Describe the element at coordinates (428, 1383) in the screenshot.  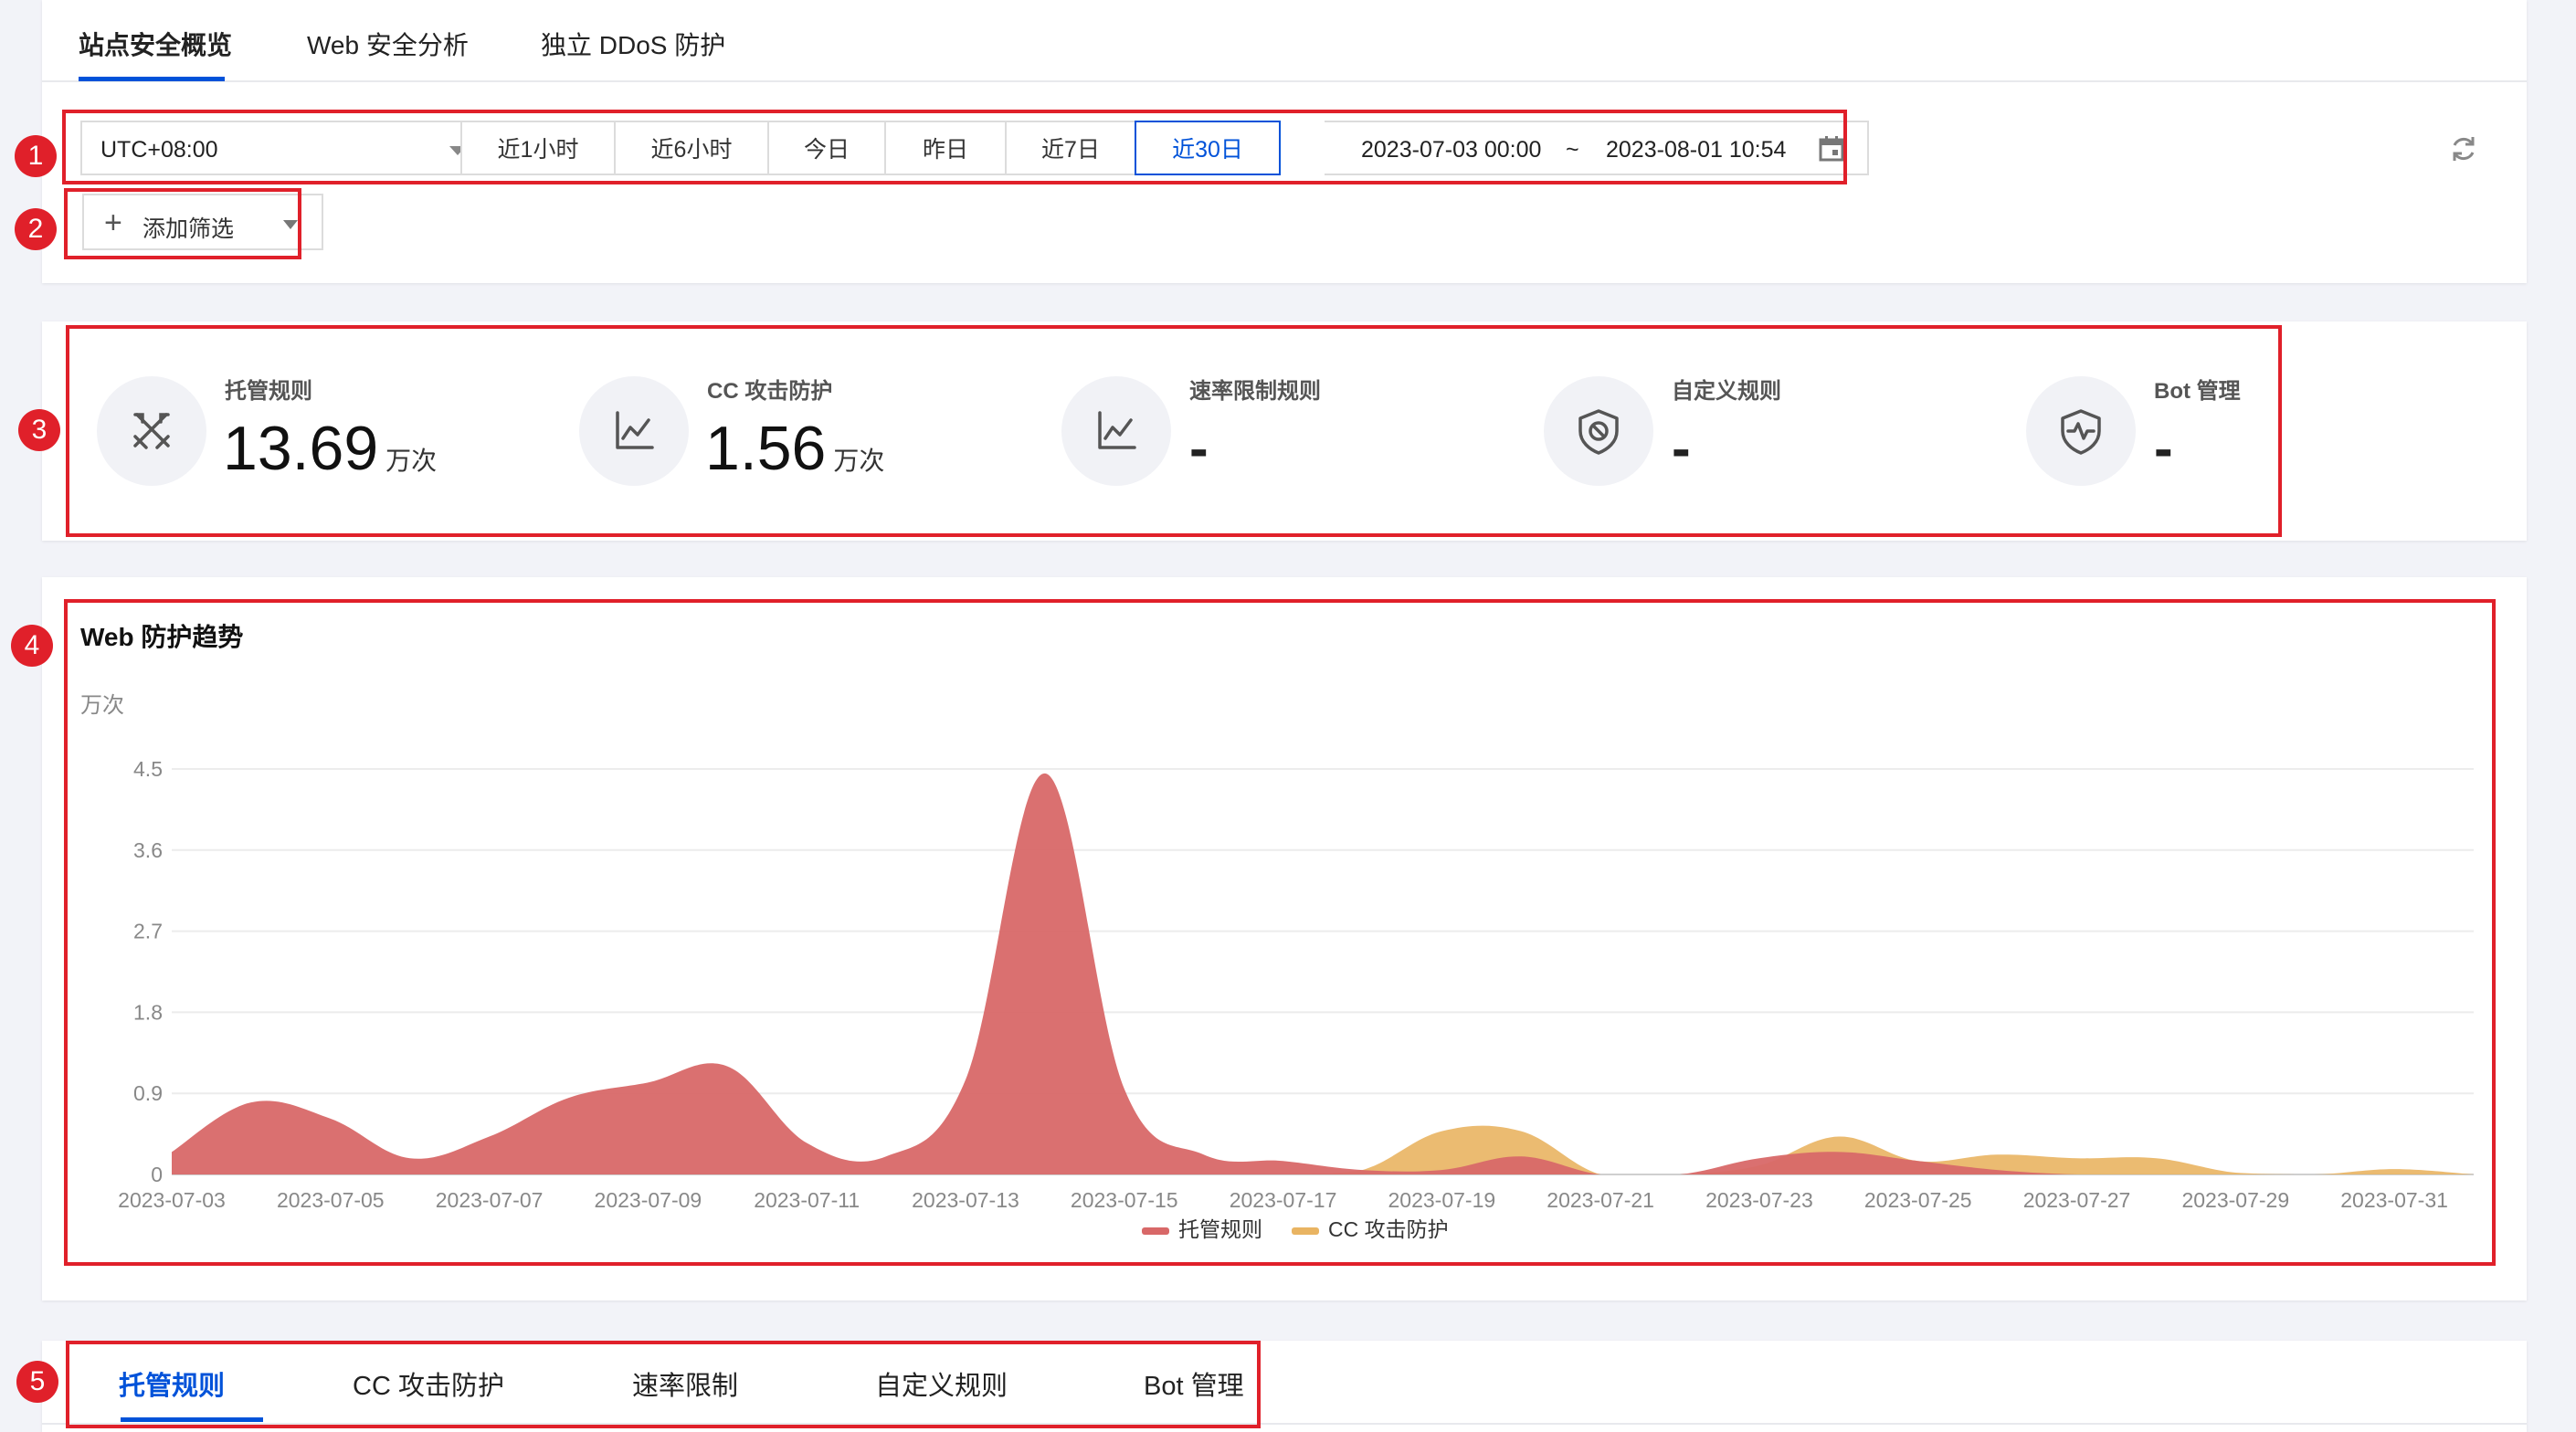
I see `tab-cc-protection: CC 攻击防护` at that location.